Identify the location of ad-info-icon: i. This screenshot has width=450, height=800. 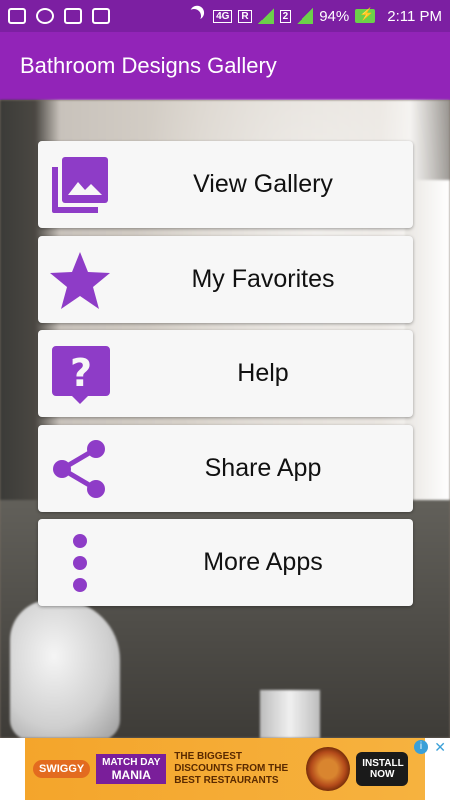
(421, 747).